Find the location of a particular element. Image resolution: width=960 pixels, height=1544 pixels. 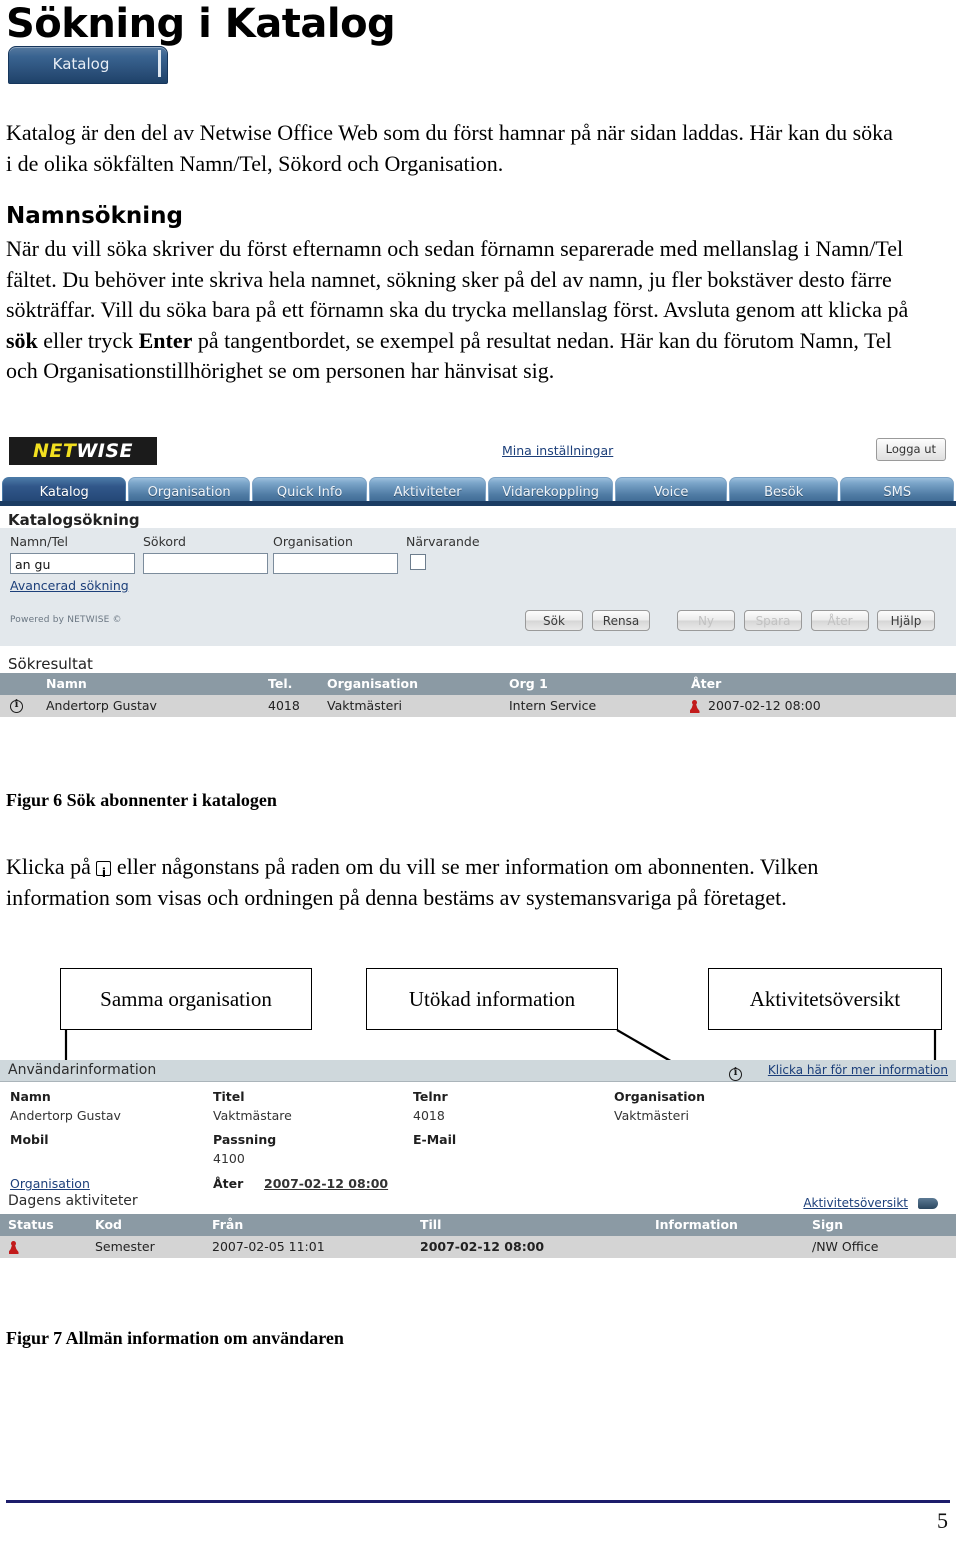

search-checkbox-narvarande is located at coordinates (418, 562).